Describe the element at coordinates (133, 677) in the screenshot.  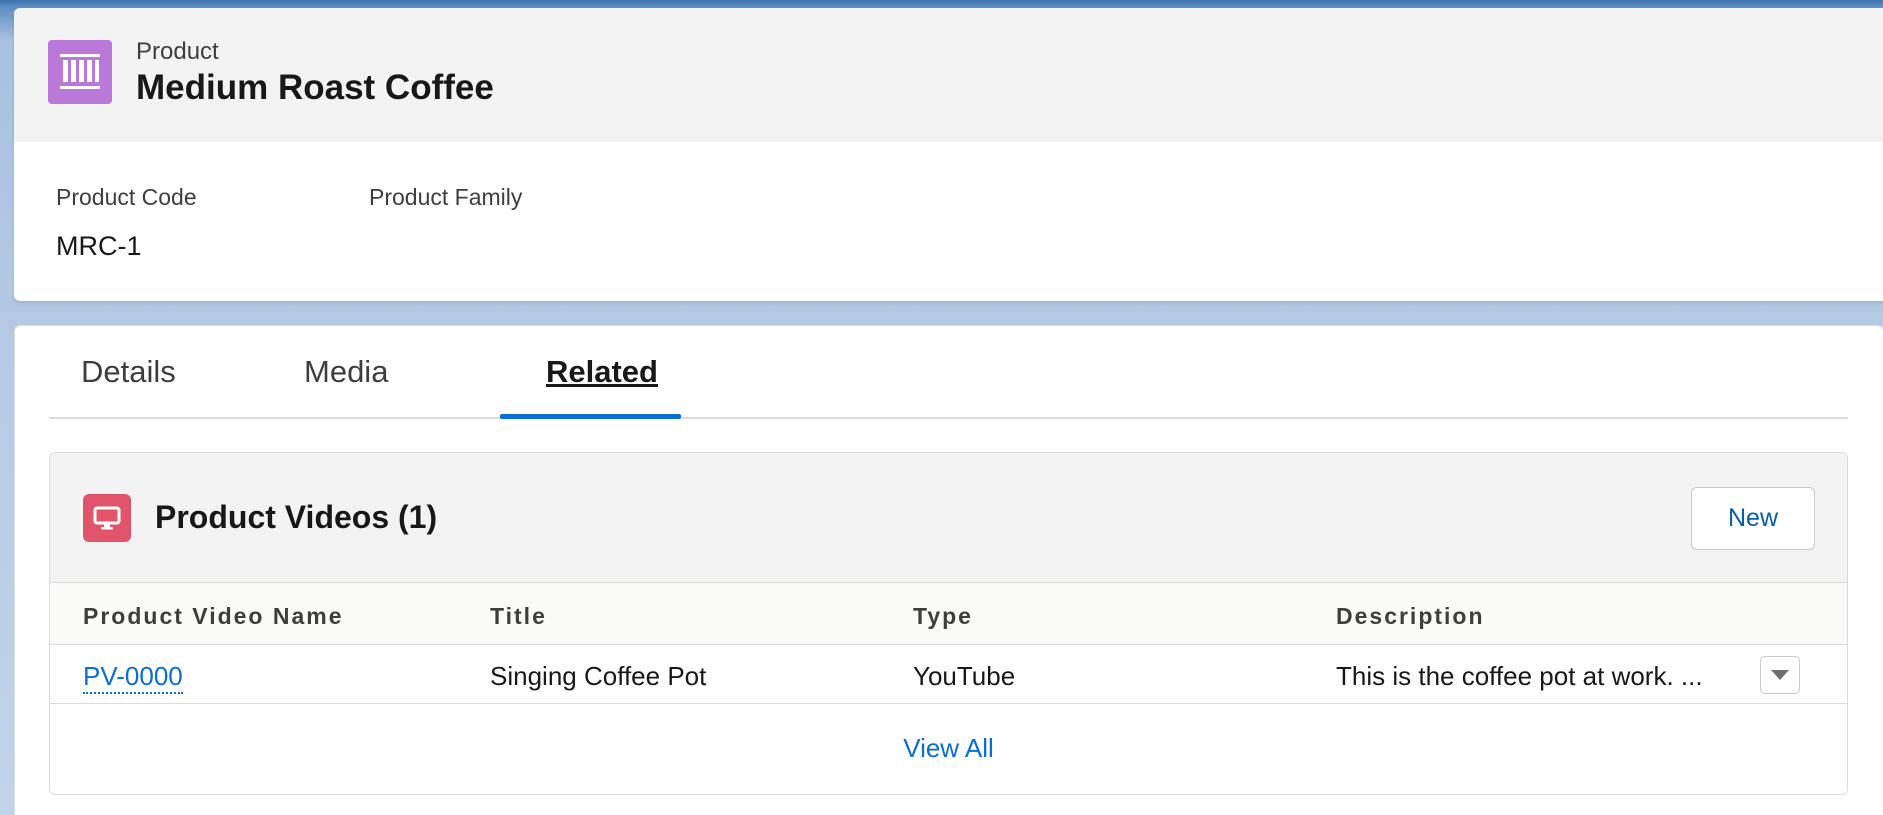
I see `product-video-name-link: PV-0000` at that location.